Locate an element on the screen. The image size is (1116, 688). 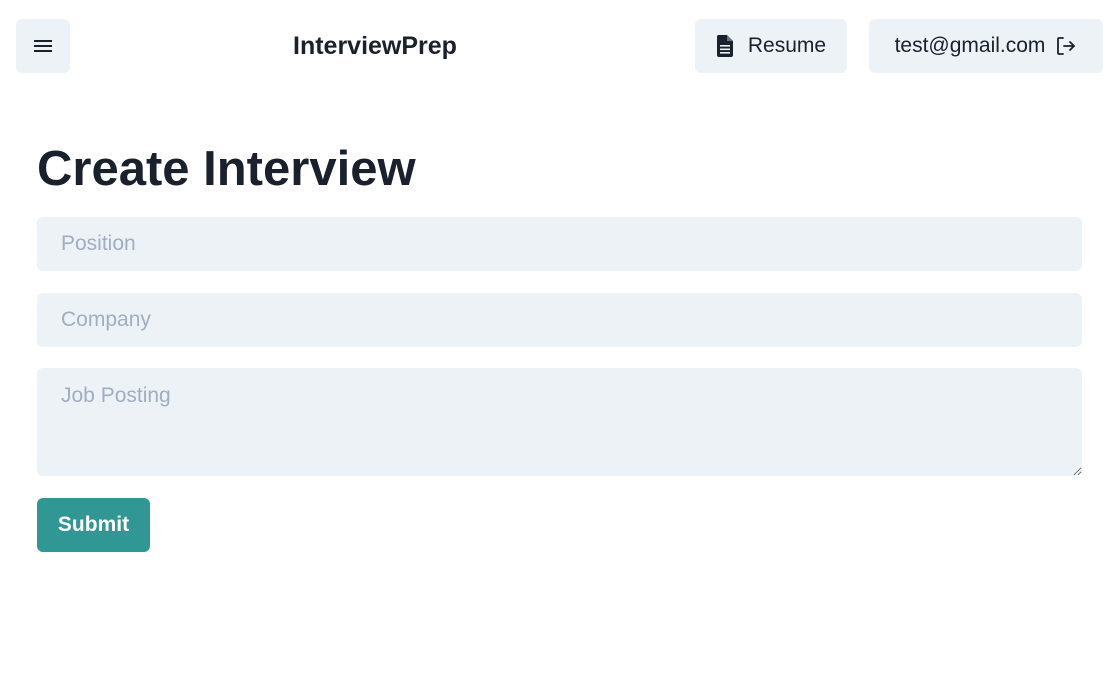
top-navigation-bar: InterviewPrep Resume test@gmail.com is located at coordinates (558, 46).